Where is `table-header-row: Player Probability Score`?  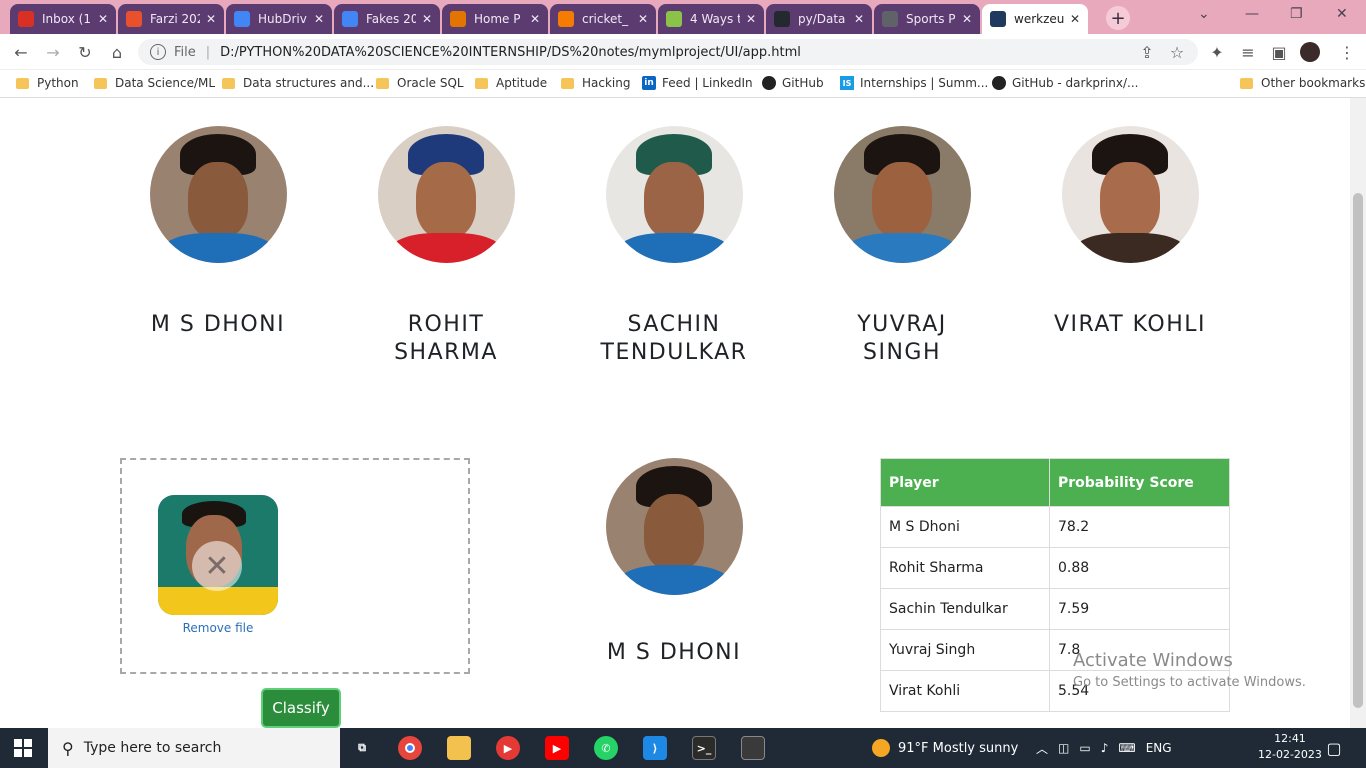 table-header-row: Player Probability Score is located at coordinates (1055, 482).